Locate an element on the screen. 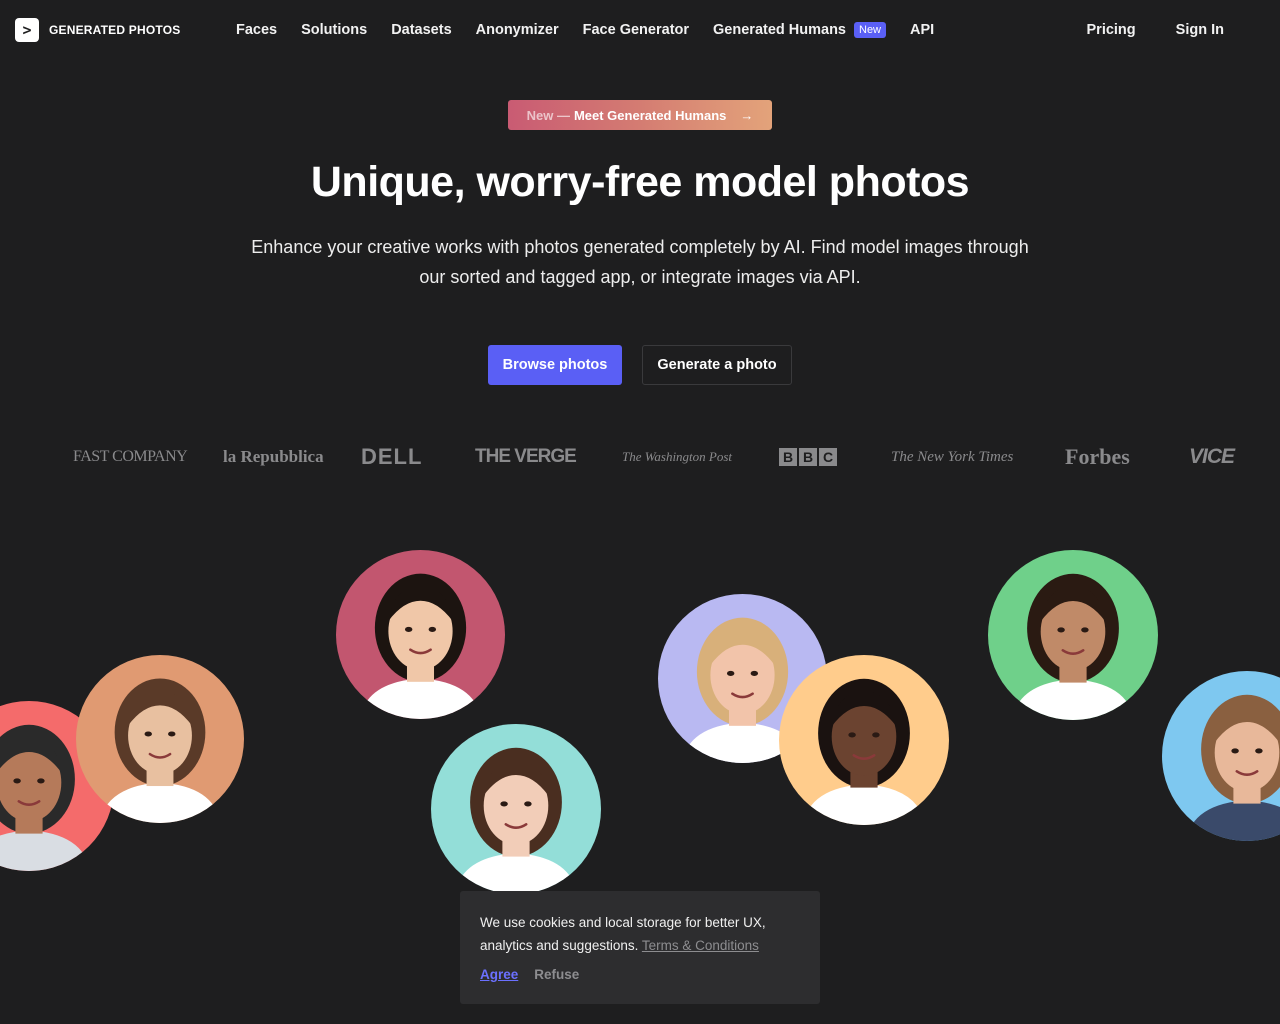 The height and width of the screenshot is (1024, 1280). nav-generated-humans-label: Generated Humans is located at coordinates (779, 30).